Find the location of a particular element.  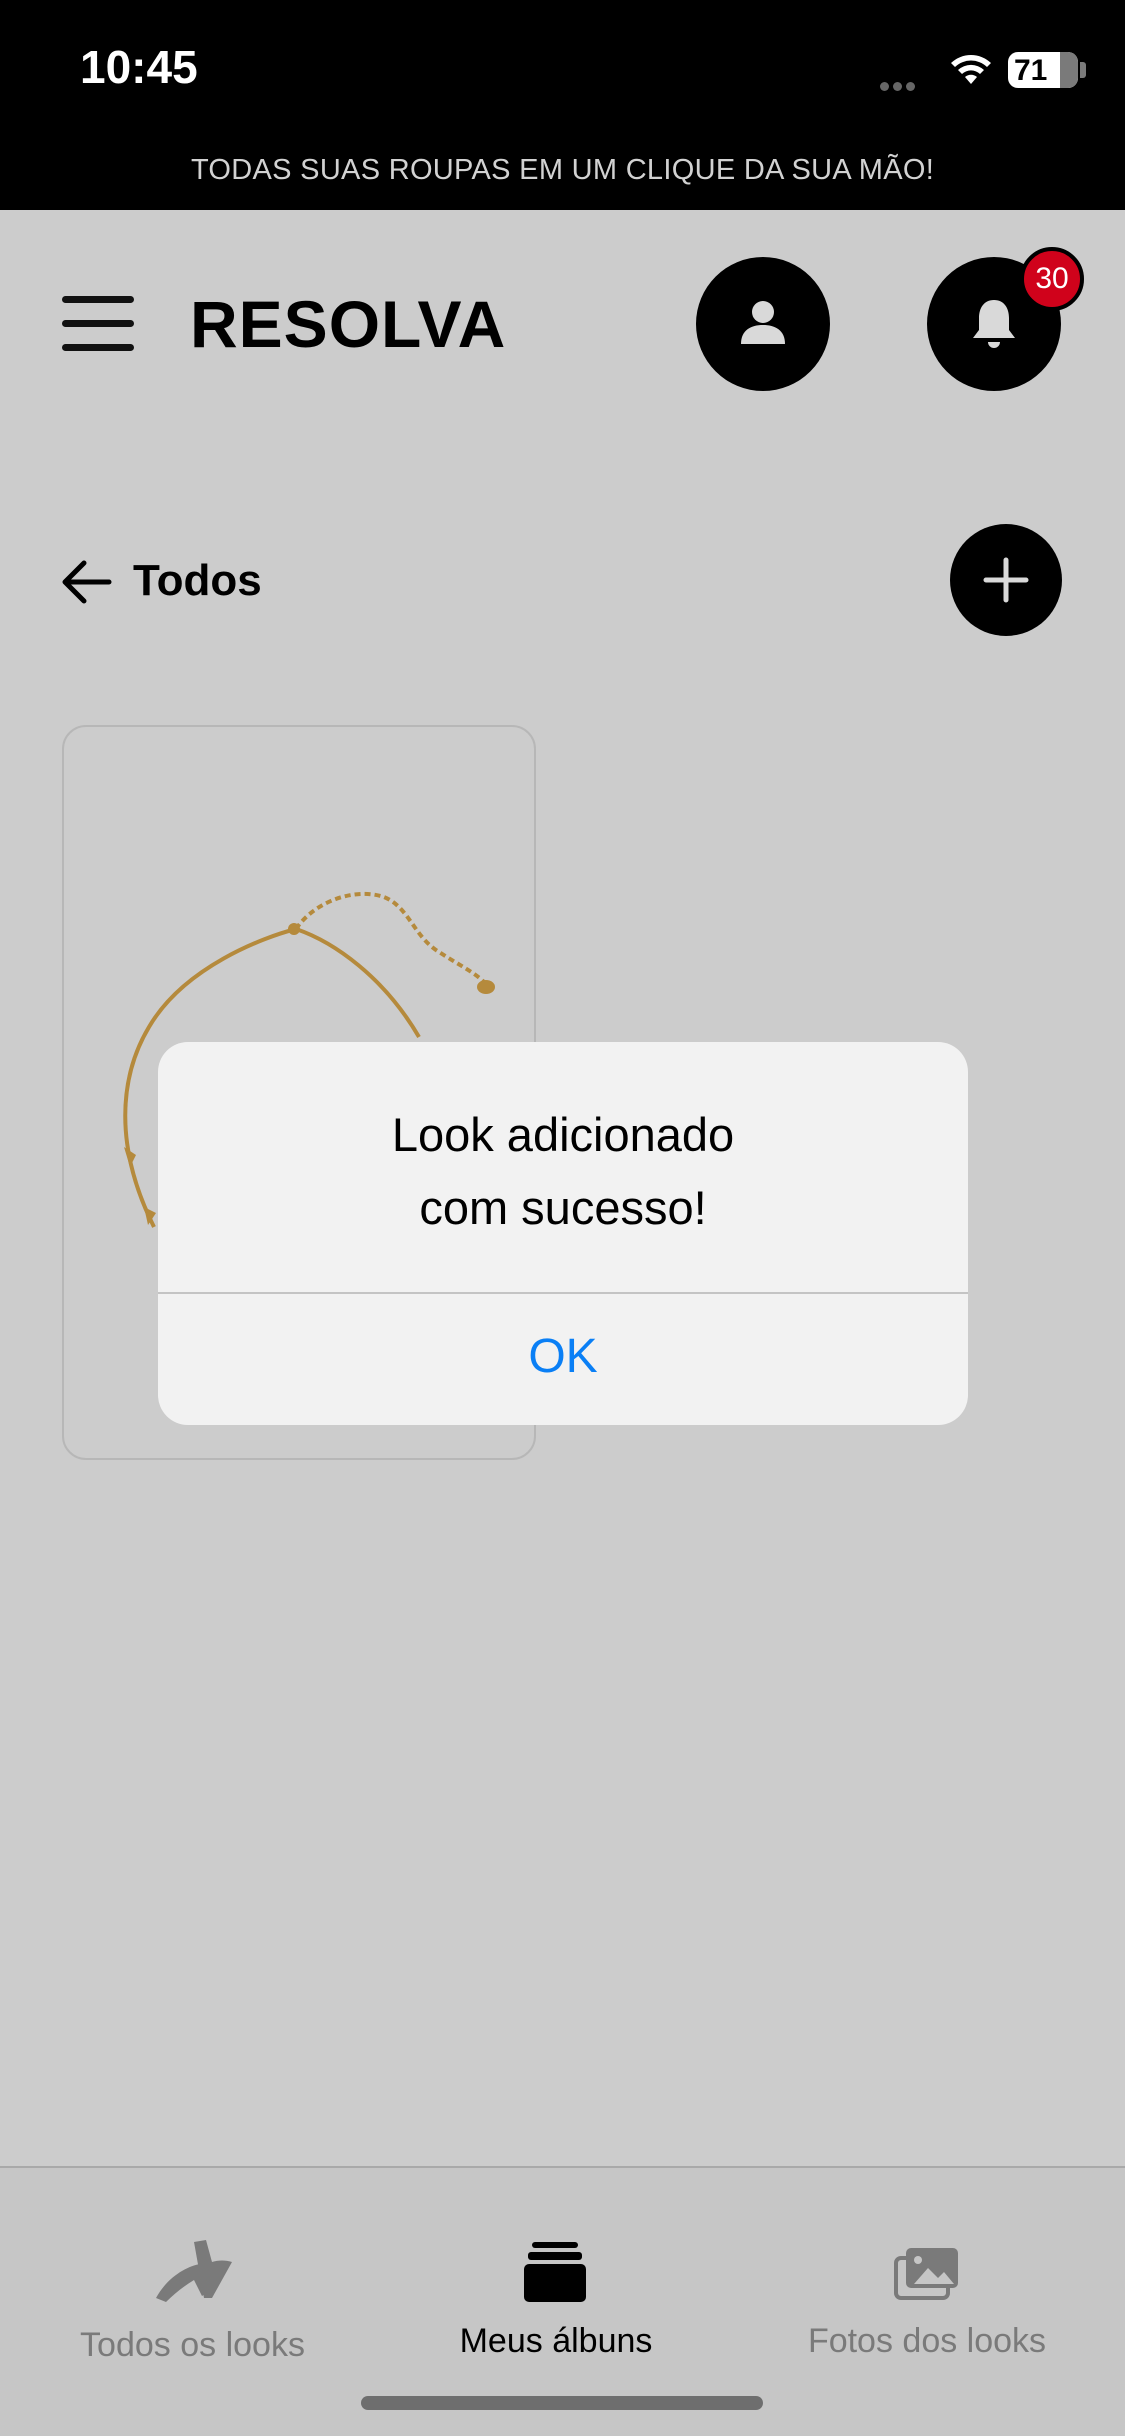

dialog-message: Look adicionado com sucesso! is located at coordinates (563, 1171).